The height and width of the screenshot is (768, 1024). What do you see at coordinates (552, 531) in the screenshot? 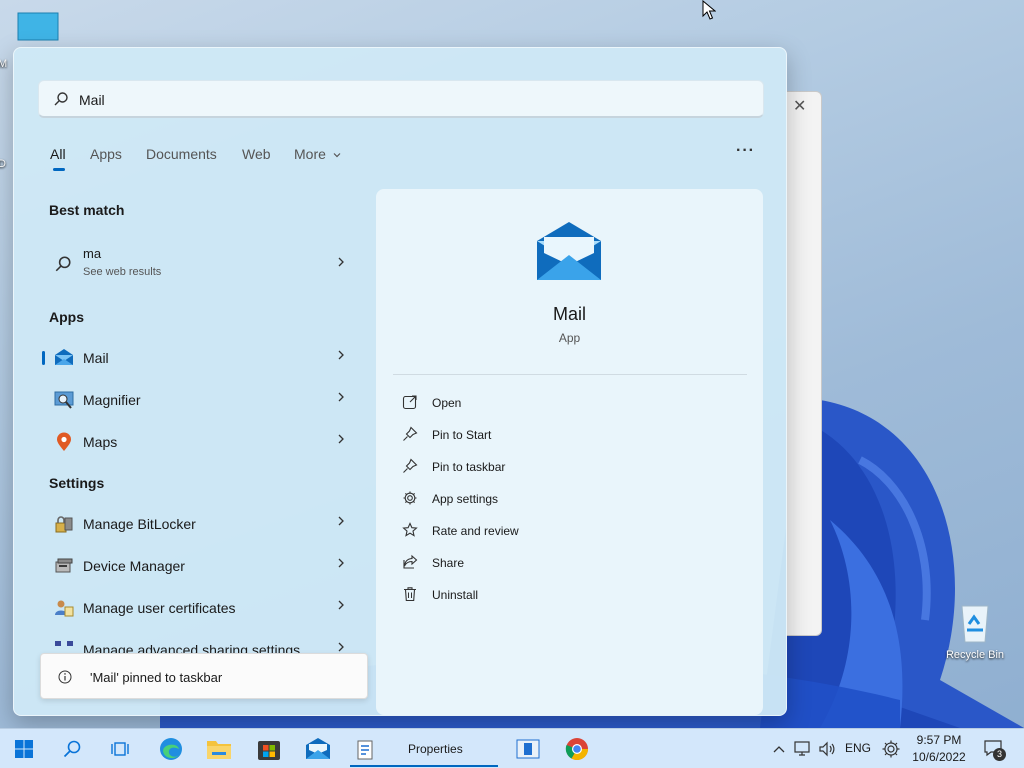
I see `action-rate-and-review: Rate and review` at bounding box center [552, 531].